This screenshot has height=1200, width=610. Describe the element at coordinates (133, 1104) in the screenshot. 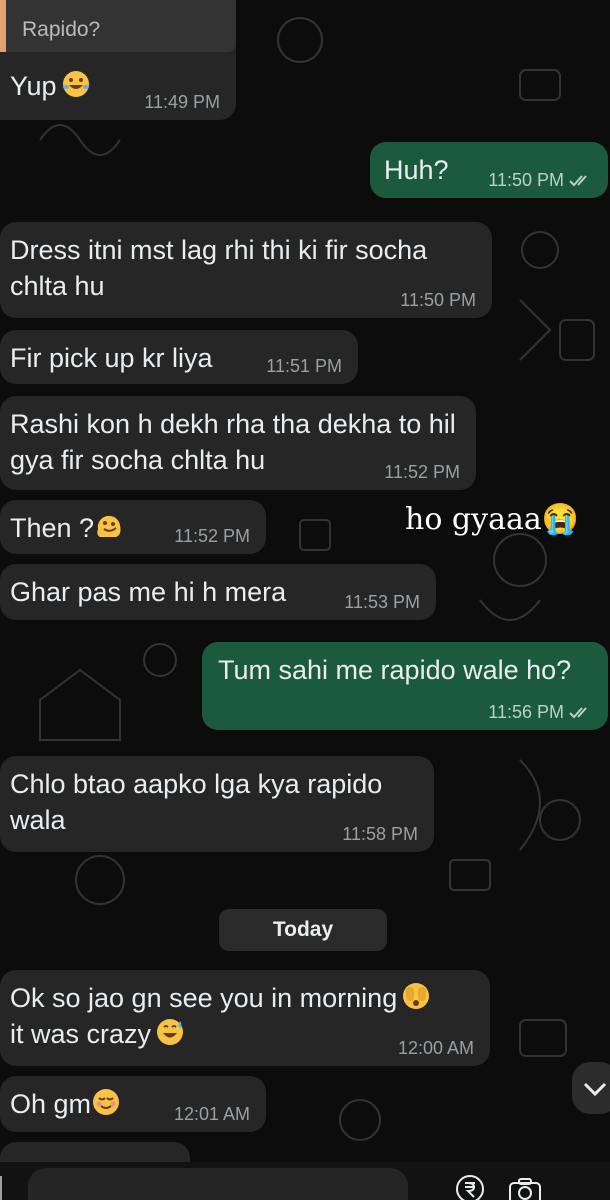

I see `message-bubble-incoming: Oh gm 12:01 AM` at that location.